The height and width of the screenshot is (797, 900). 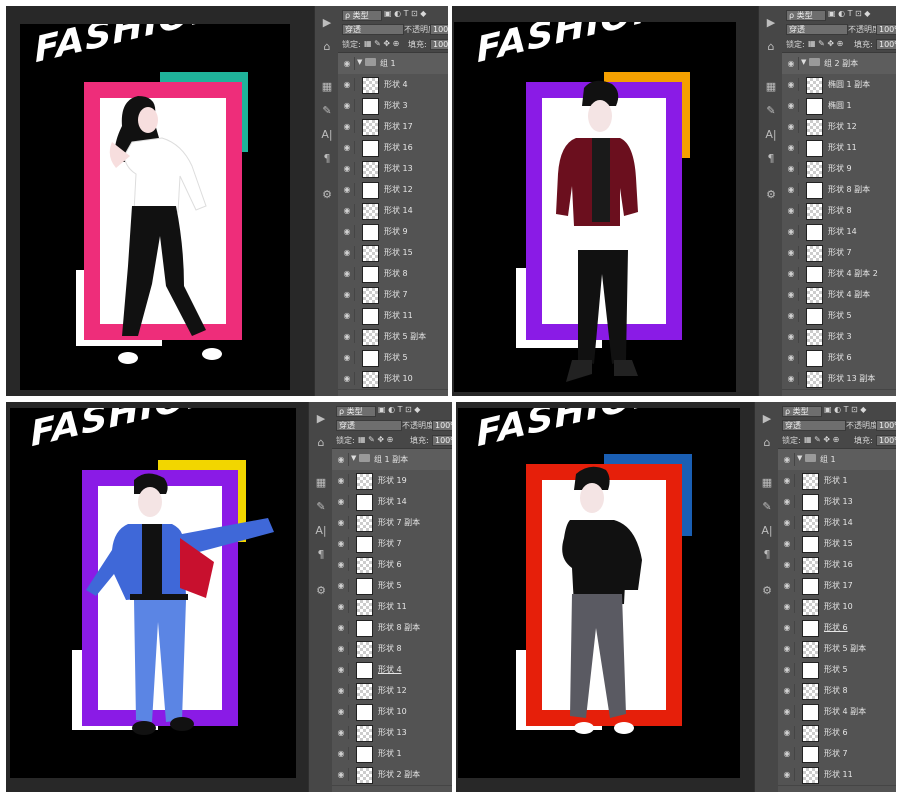 I want to click on layer-row: ◉ 形状 2 副本, so click(x=392, y=775).